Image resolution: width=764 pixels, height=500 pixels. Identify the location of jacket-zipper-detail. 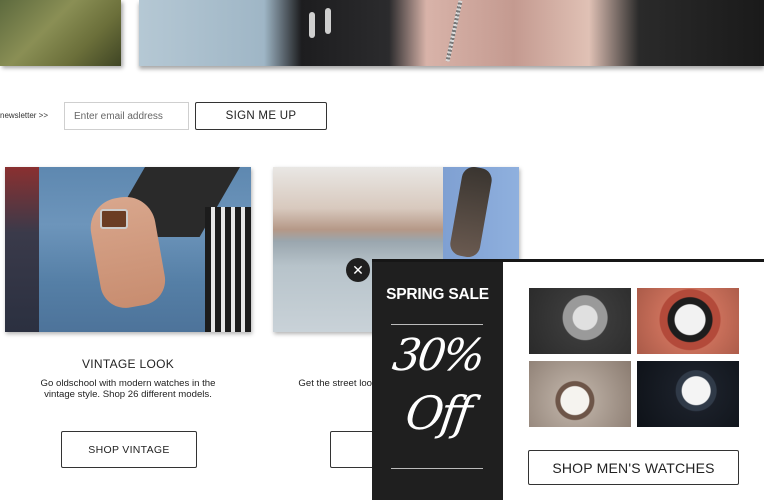
(454, 31).